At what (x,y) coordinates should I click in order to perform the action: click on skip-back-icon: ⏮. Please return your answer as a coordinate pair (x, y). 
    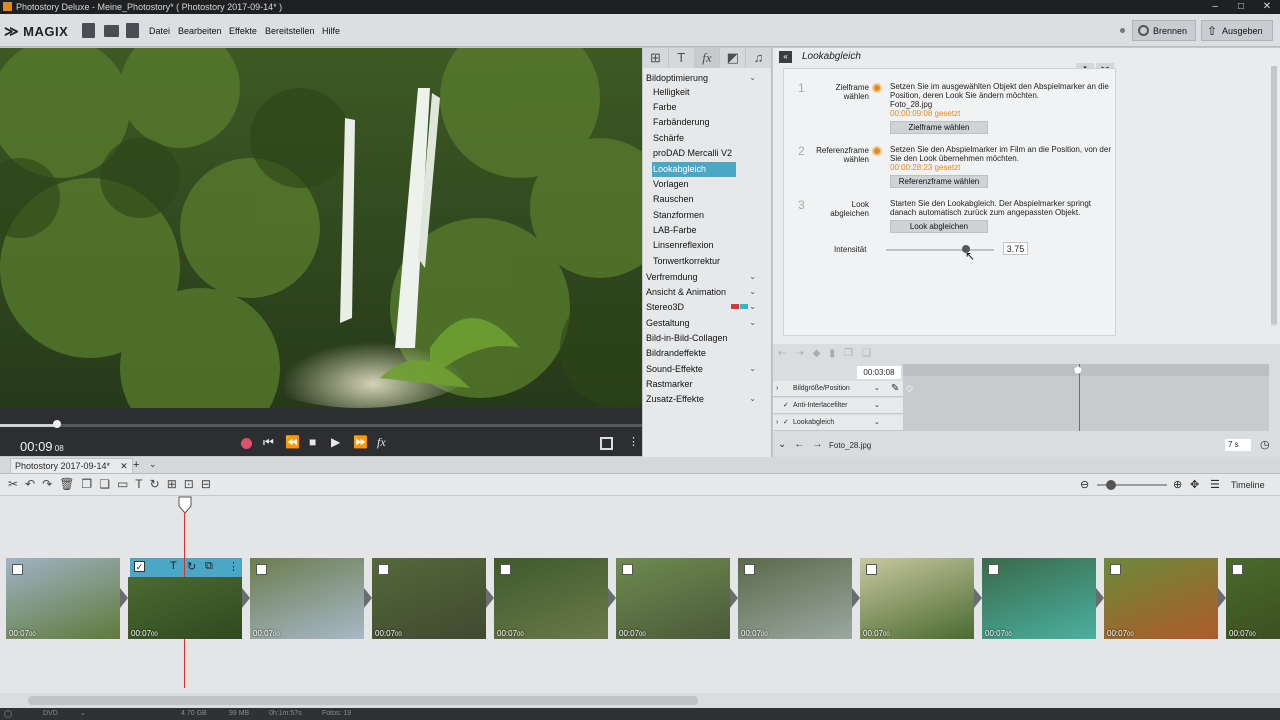
    Looking at the image, I should click on (268, 442).